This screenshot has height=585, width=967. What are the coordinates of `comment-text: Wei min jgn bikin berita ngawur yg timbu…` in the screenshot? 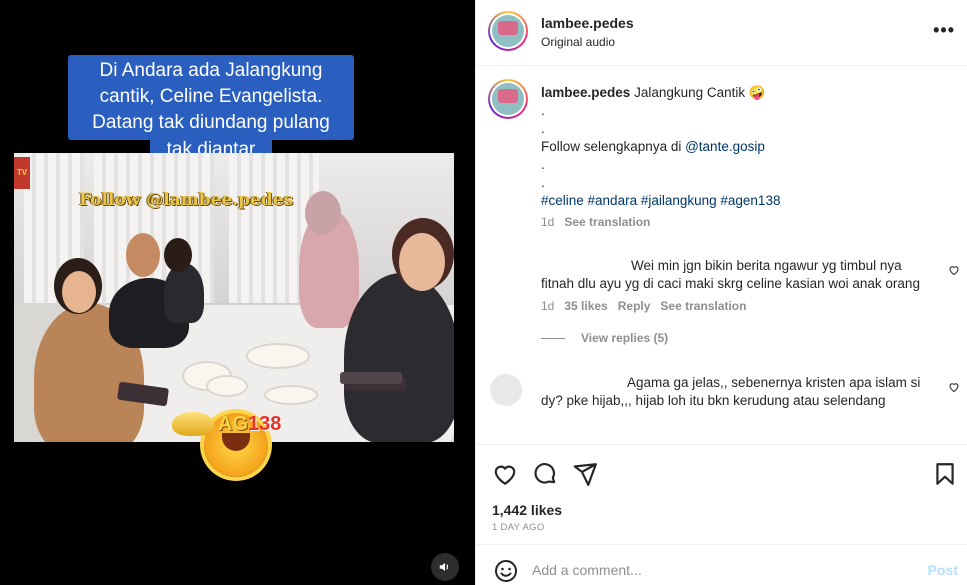 It's located at (730, 274).